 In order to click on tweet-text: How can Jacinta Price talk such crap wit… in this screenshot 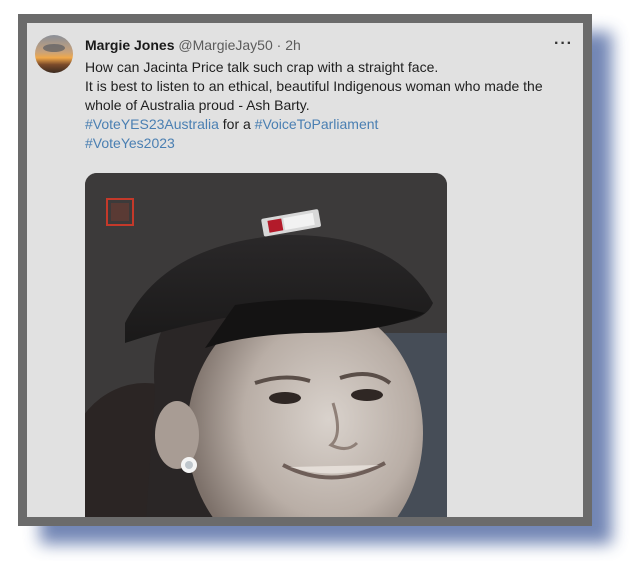, I will do `click(329, 105)`.